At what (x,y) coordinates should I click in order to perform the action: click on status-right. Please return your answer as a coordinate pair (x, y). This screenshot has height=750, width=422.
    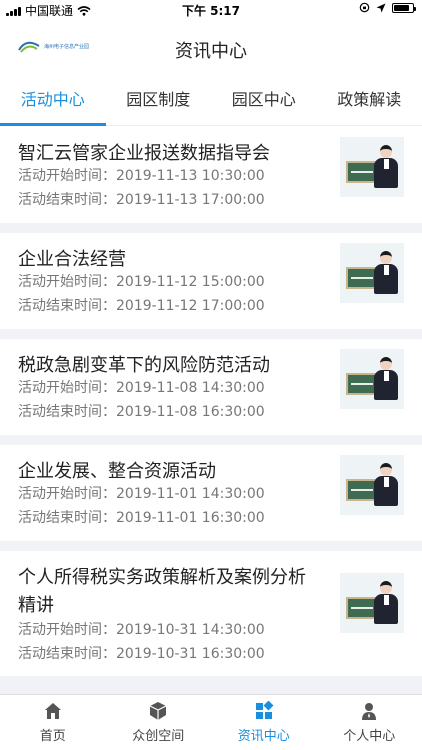
    Looking at the image, I should click on (387, 7).